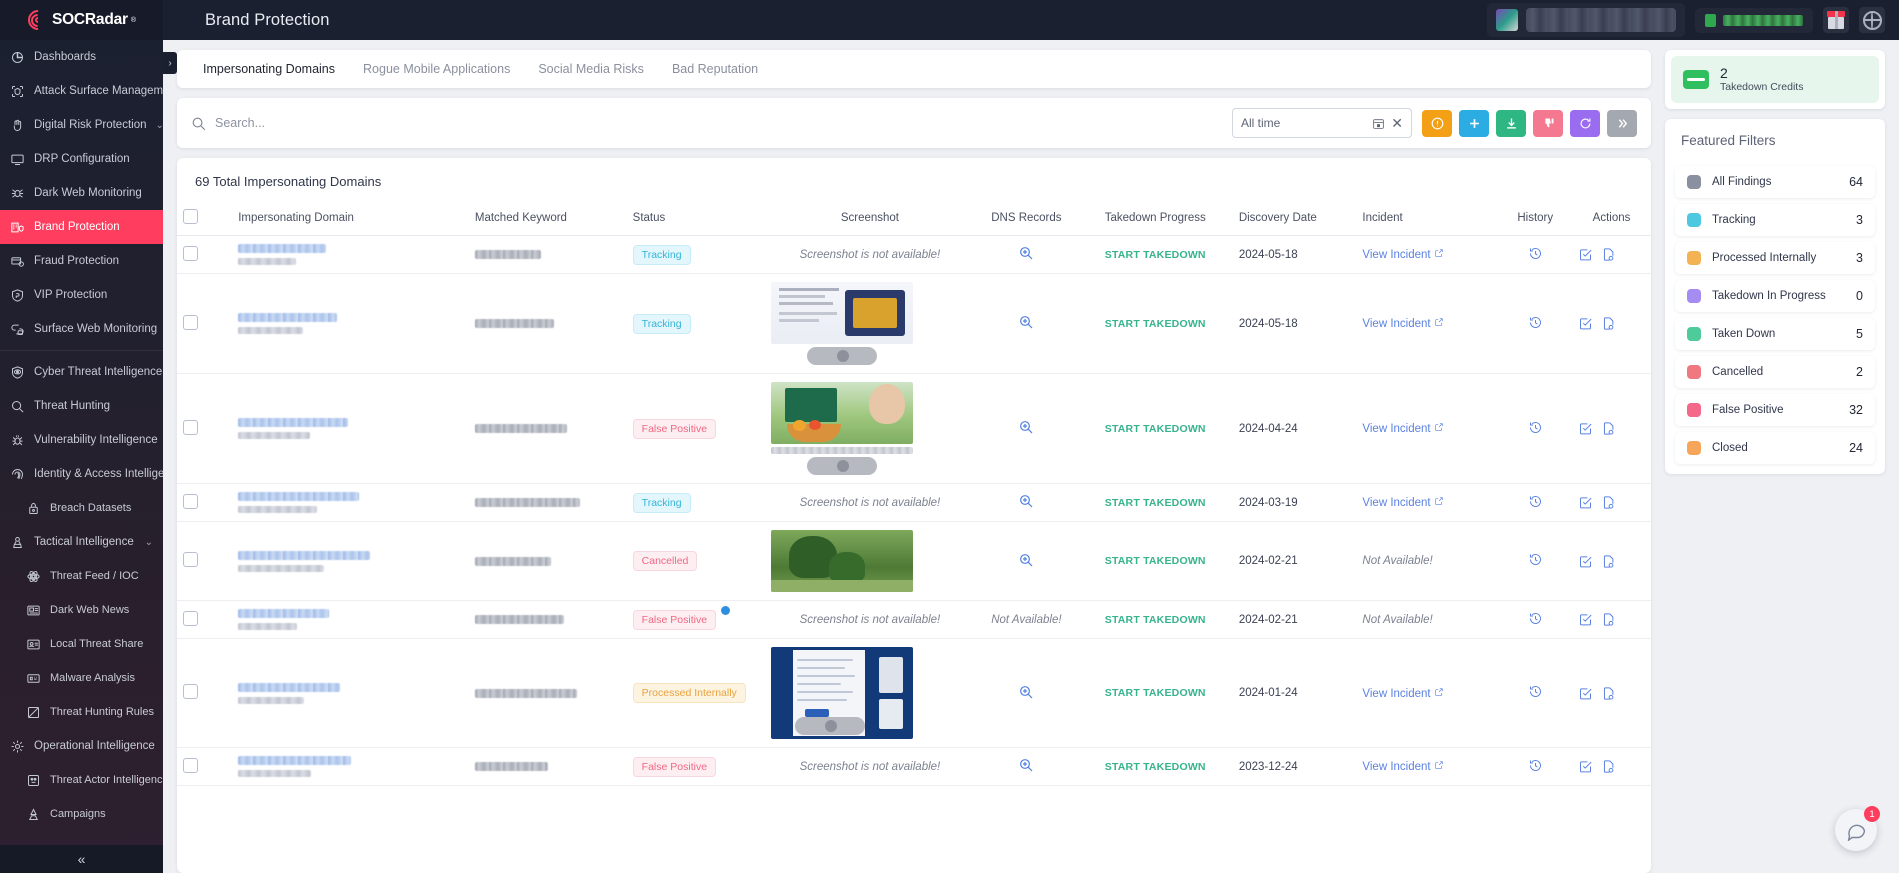 The image size is (1899, 873). I want to click on tab-rogue-mobile-applications: Rogue Mobile Applications, so click(436, 69).